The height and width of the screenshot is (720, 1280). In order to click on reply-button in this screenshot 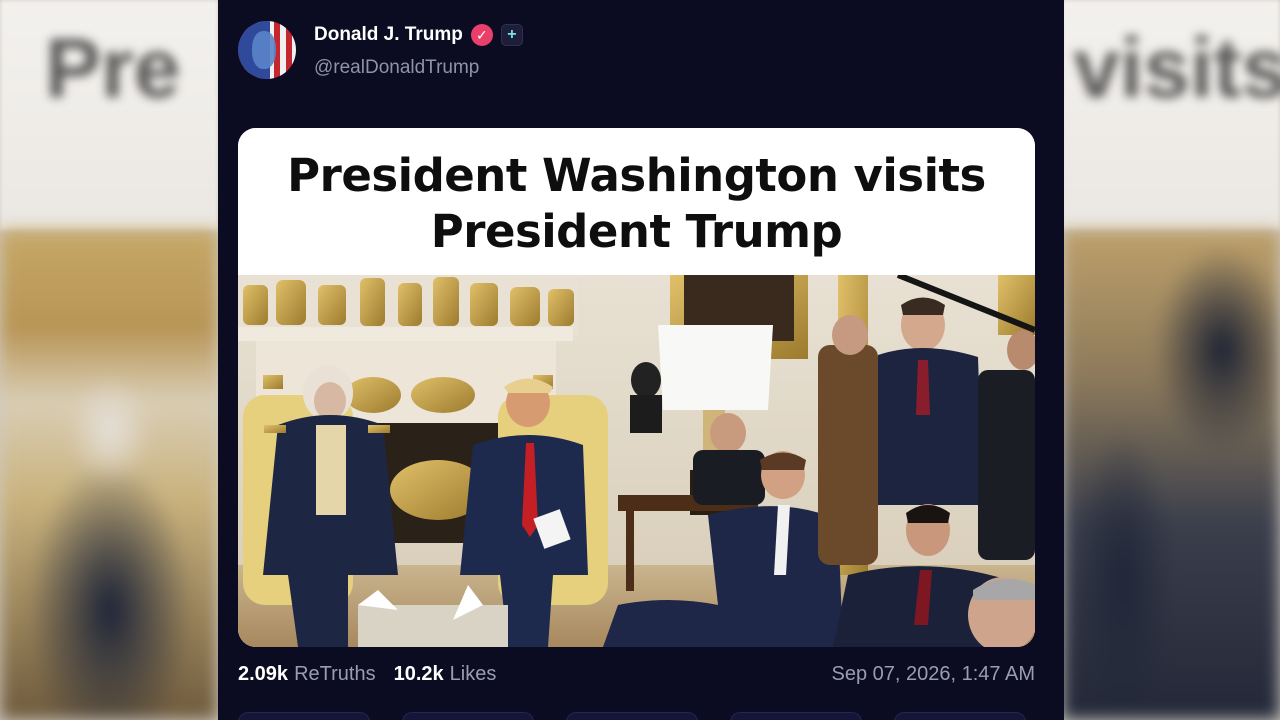, I will do `click(304, 716)`.